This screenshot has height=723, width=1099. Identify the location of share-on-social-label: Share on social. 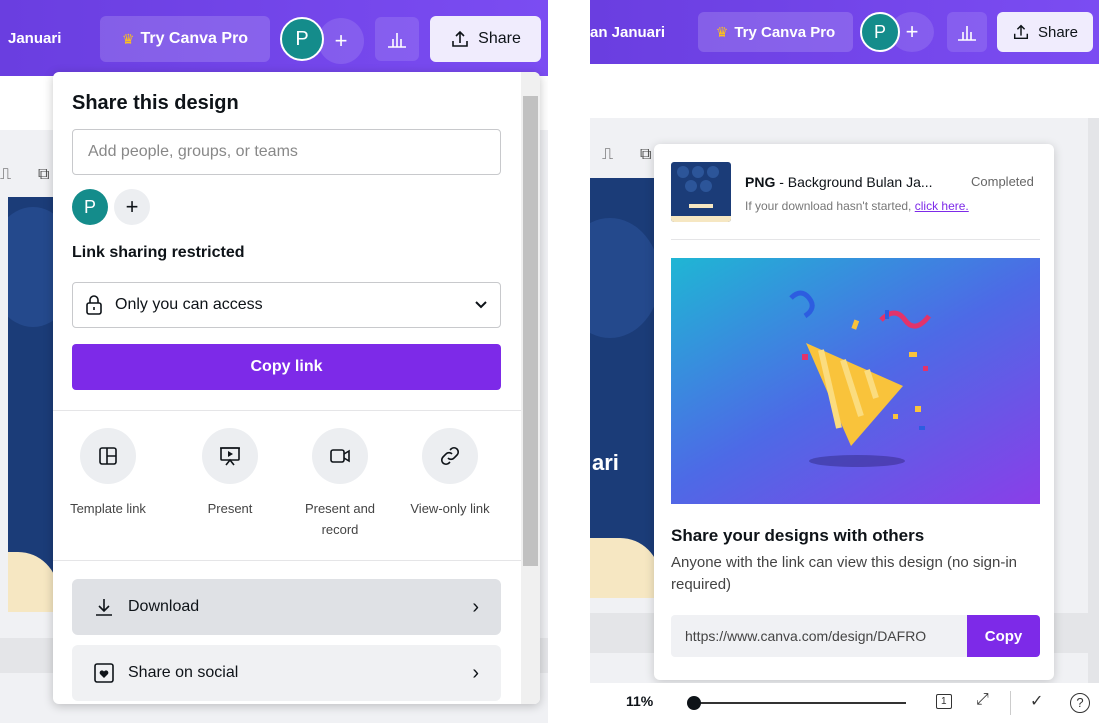
(183, 672).